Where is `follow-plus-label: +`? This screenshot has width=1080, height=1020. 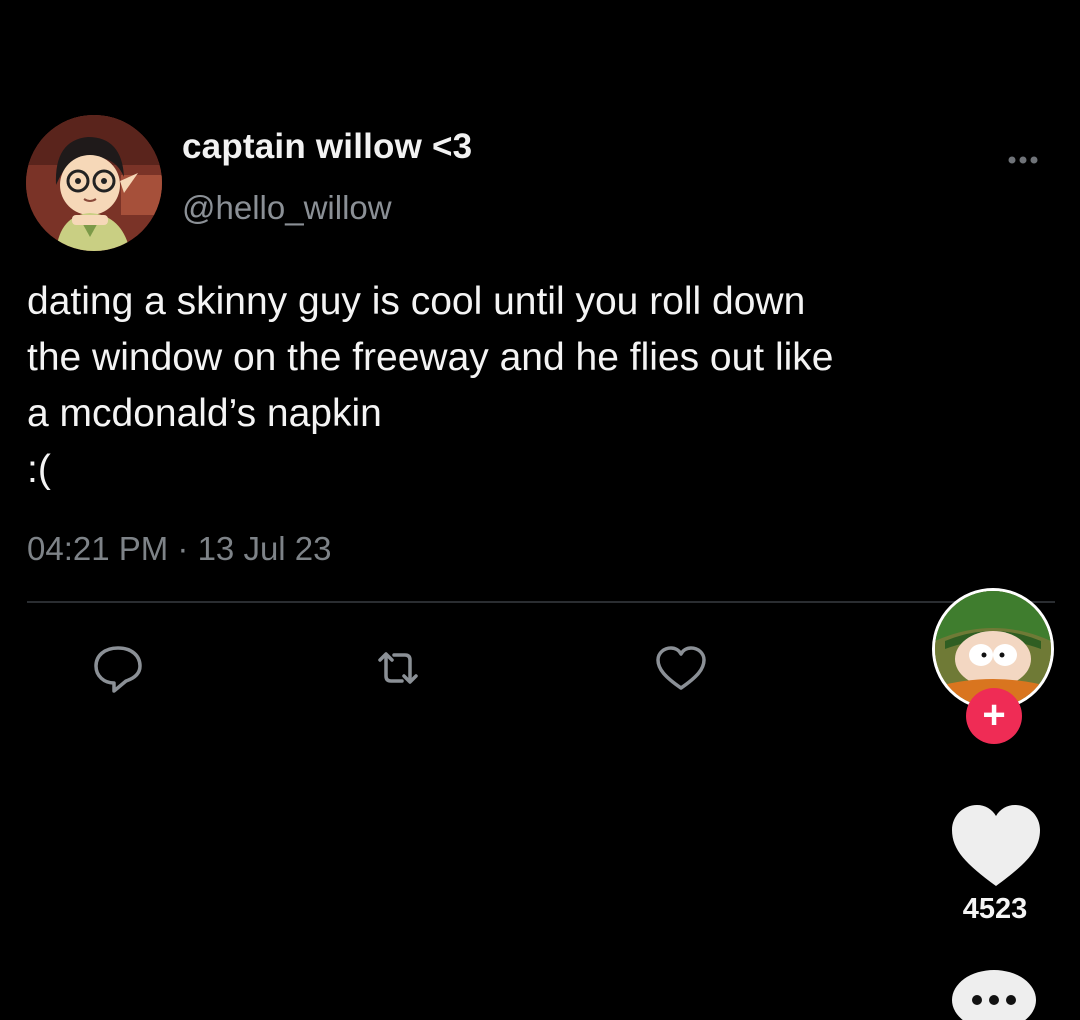
follow-plus-label: + is located at coordinates (994, 715).